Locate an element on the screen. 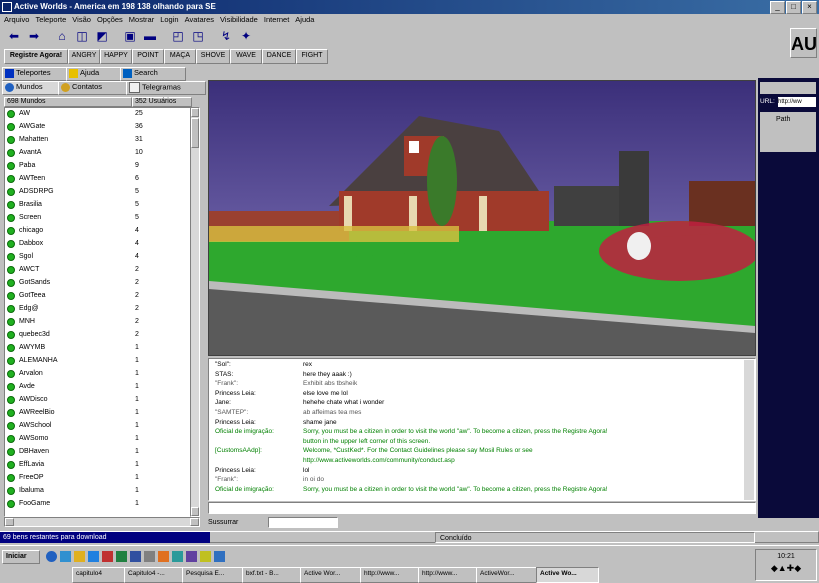 This screenshot has height=583, width=819. folder-icon is located at coordinates (79, 556).